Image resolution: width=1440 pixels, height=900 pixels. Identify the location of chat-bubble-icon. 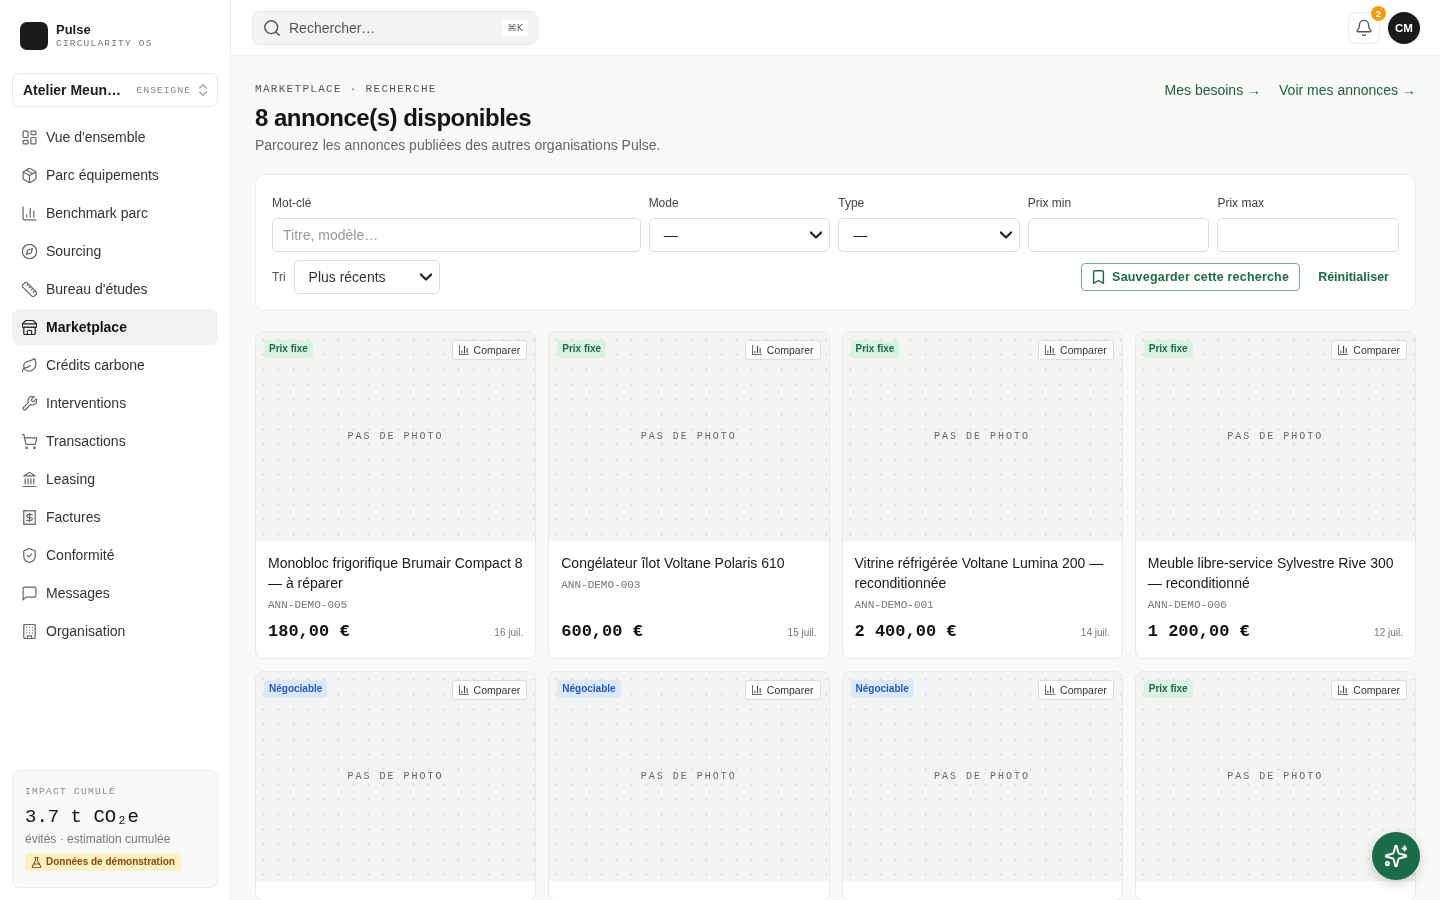
(29, 593).